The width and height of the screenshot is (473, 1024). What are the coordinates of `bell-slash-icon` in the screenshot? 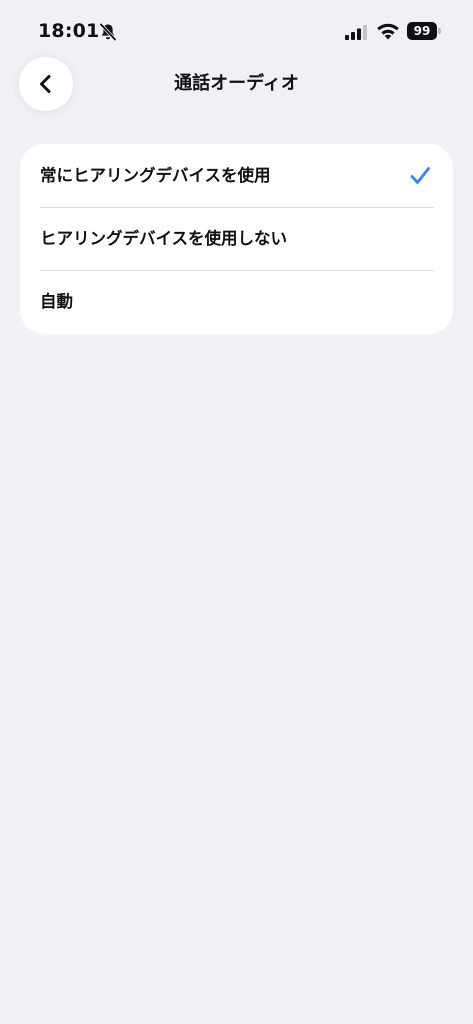 It's located at (108, 32).